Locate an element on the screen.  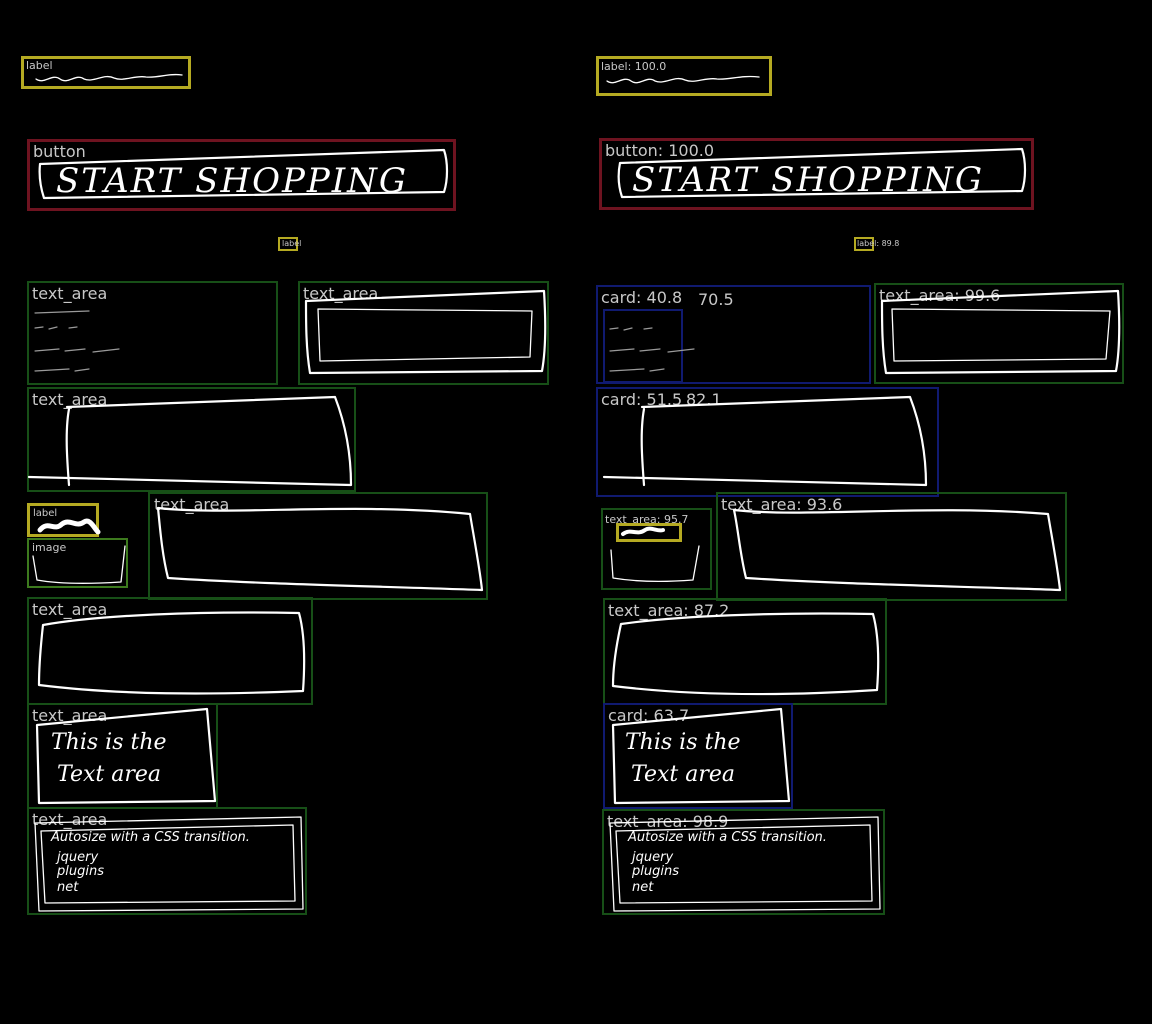
card-box-3: card: 63.7 This is the Text area is located at coordinates (698, 756).